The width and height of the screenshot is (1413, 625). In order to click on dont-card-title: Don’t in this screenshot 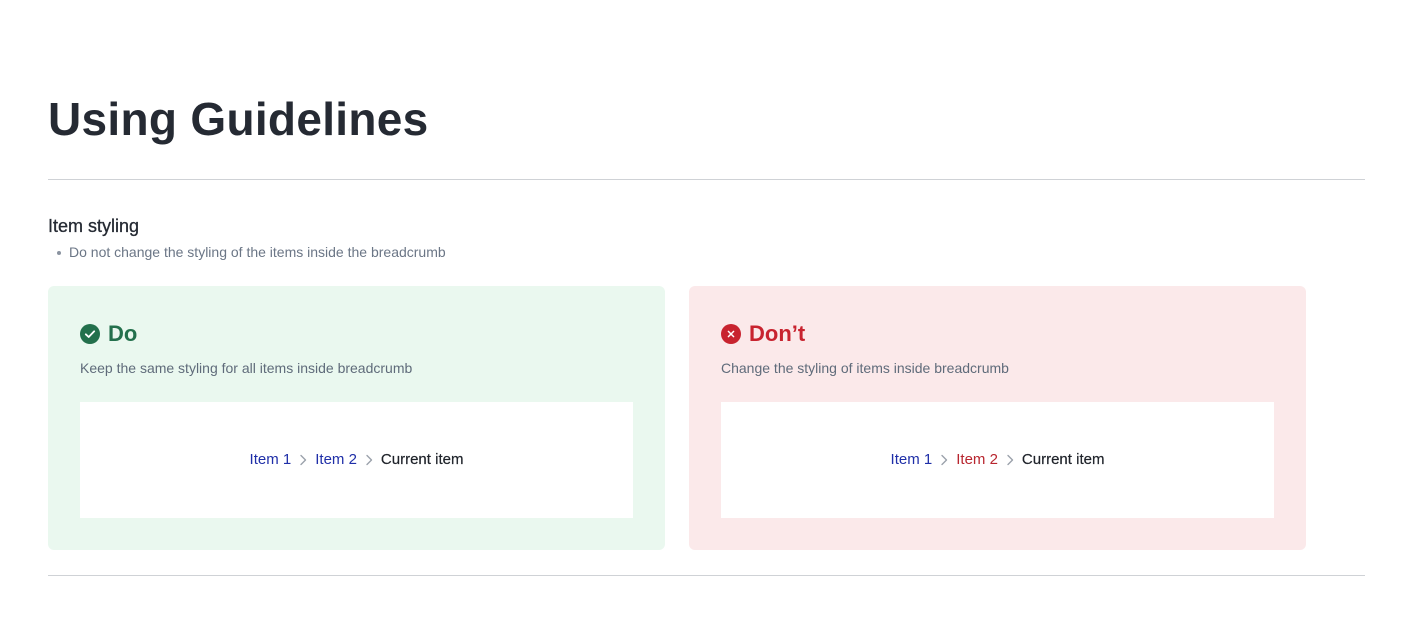, I will do `click(777, 333)`.